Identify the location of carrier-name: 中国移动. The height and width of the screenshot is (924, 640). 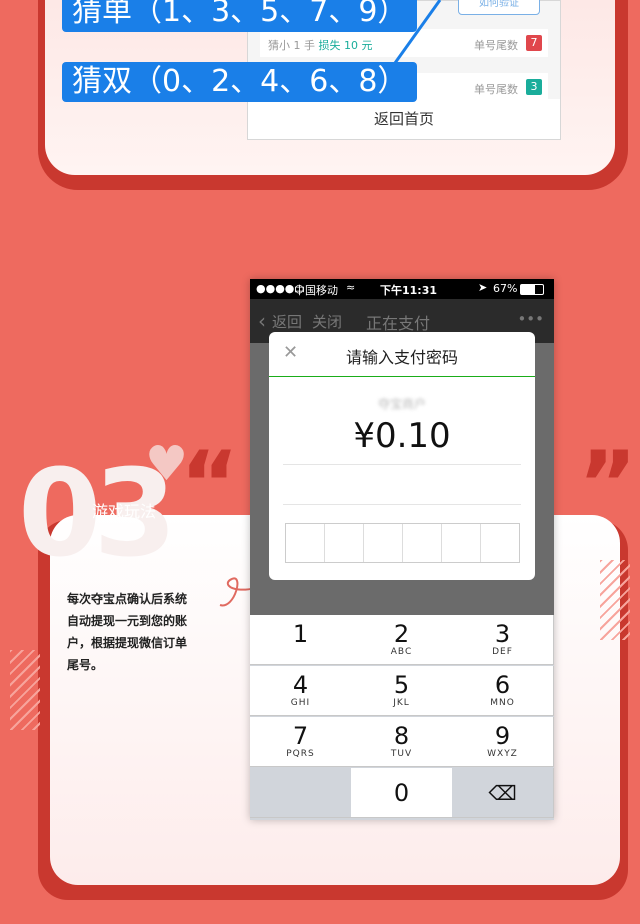
(316, 290).